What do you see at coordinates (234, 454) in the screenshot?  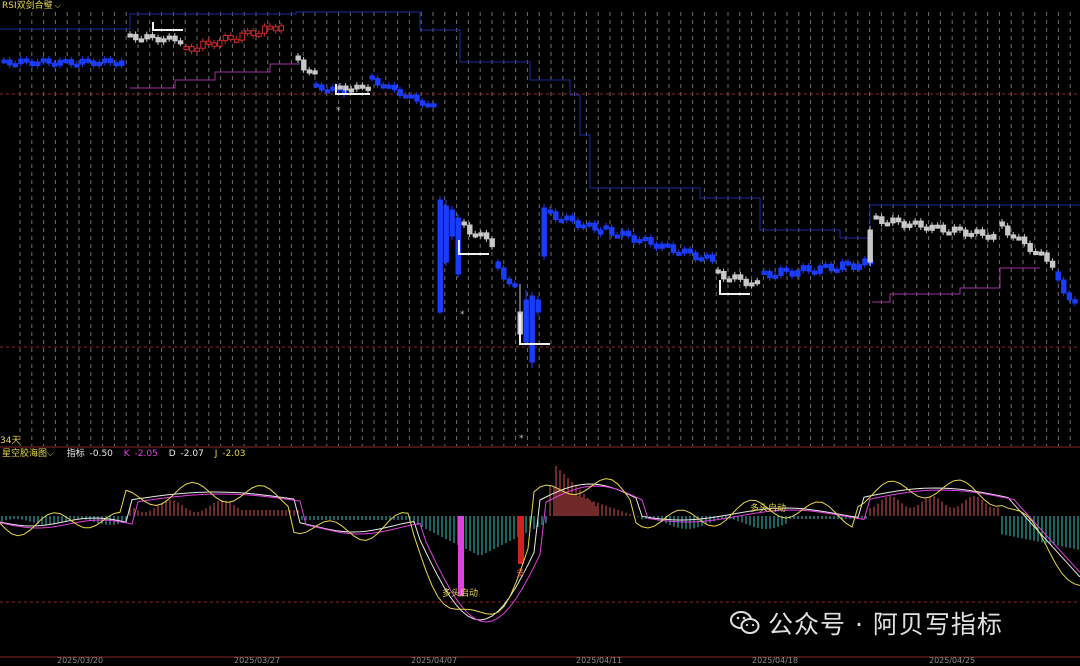 I see `j-value: -2.03` at bounding box center [234, 454].